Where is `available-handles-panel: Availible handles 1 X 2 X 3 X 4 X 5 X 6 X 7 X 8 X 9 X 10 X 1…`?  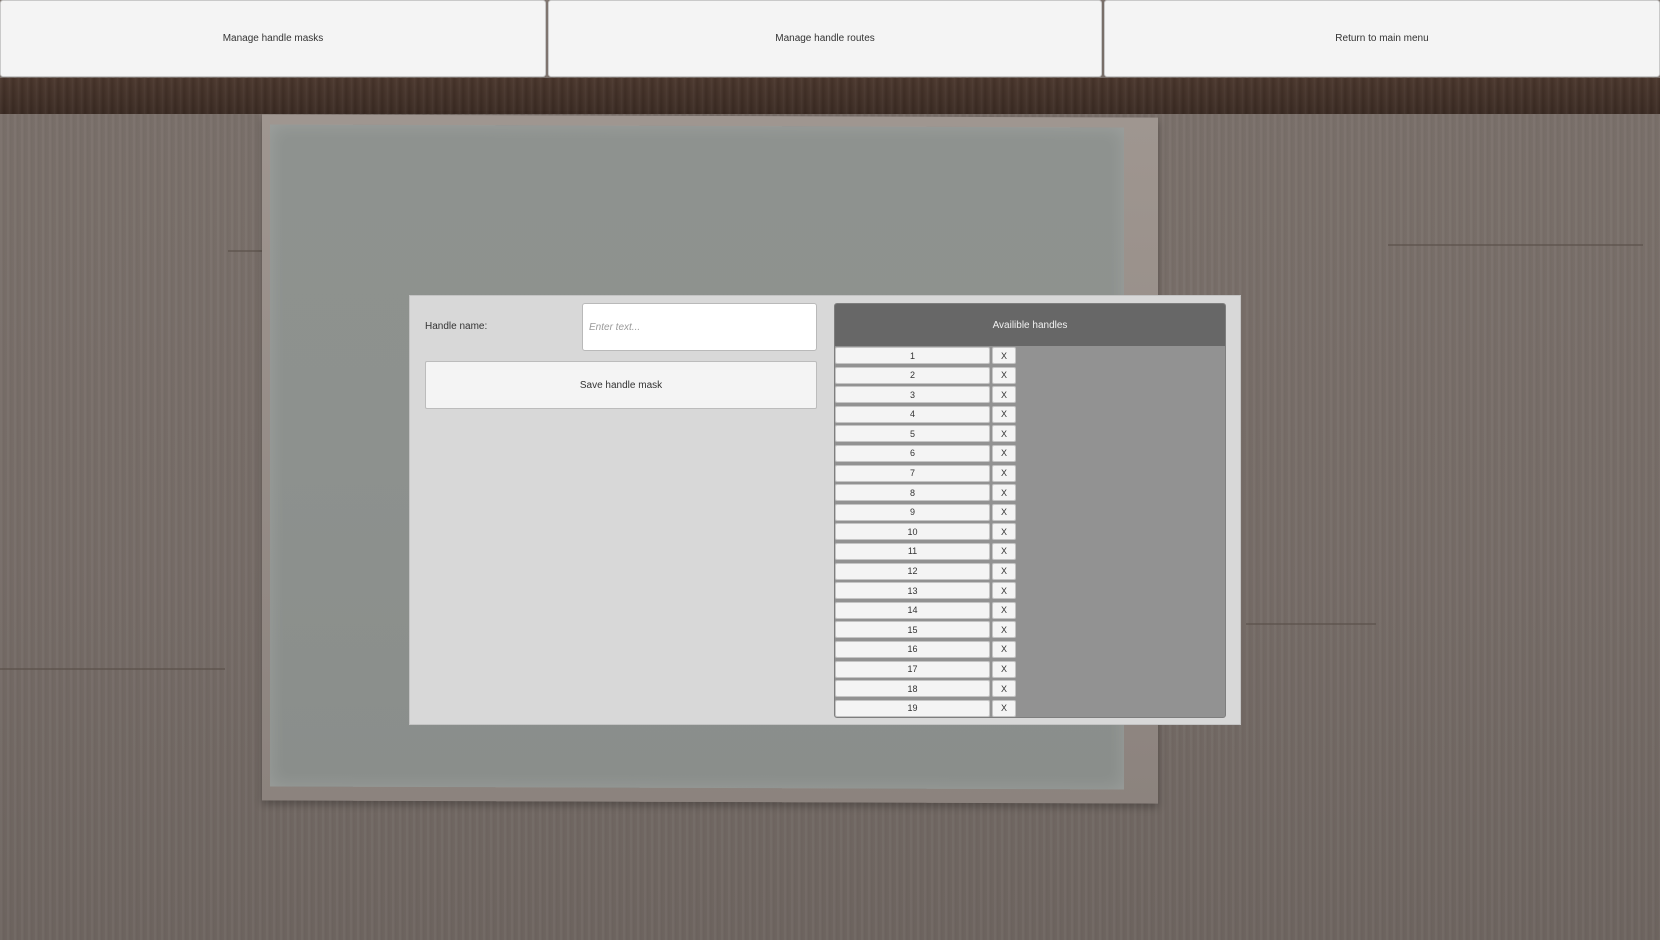
available-handles-panel: Availible handles 1 X 2 X 3 X 4 X 5 X 6 X 7 X 8 X 9 X 10 X 1… is located at coordinates (1030, 510).